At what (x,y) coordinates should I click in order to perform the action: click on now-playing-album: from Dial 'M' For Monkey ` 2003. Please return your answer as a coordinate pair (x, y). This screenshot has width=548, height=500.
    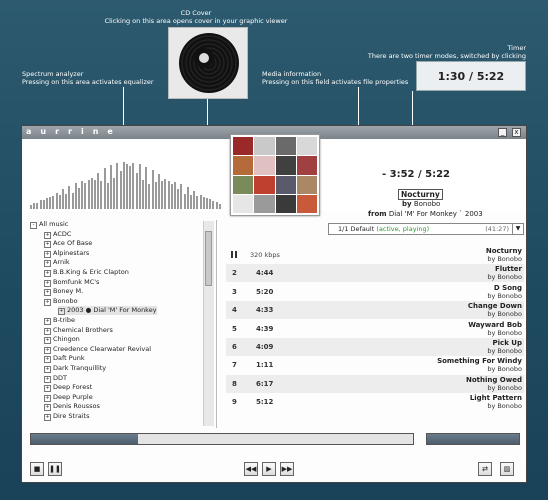
    Looking at the image, I should click on (425, 214).